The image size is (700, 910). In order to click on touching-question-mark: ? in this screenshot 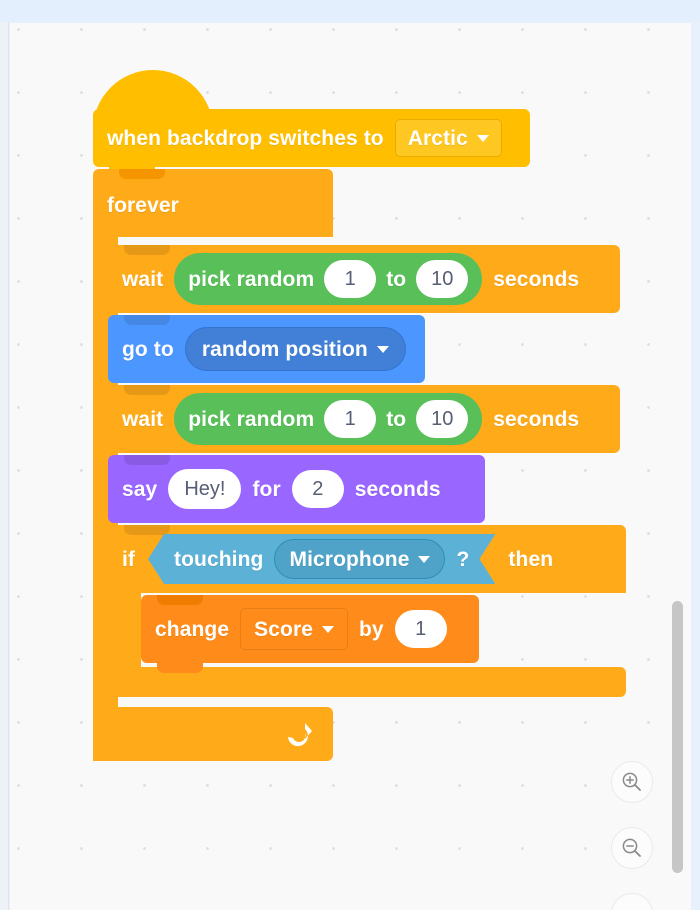, I will do `click(463, 559)`.